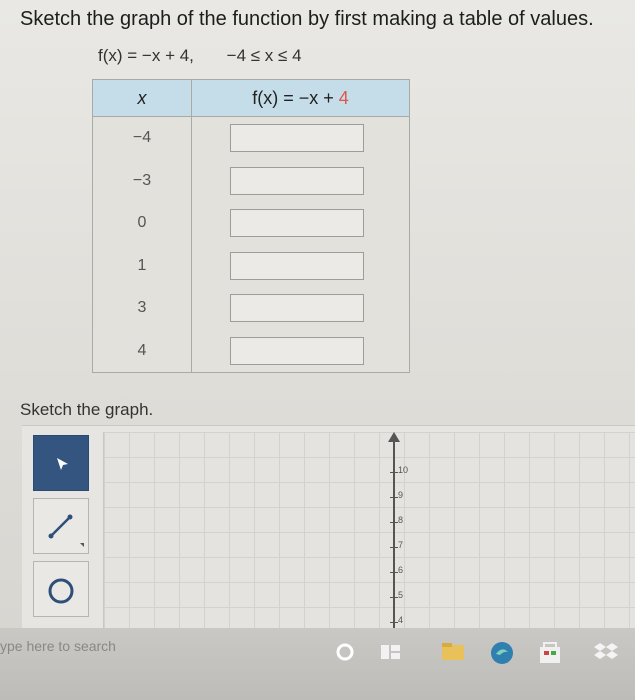 The image size is (635, 700). I want to click on table-row: 1, so click(251, 265).